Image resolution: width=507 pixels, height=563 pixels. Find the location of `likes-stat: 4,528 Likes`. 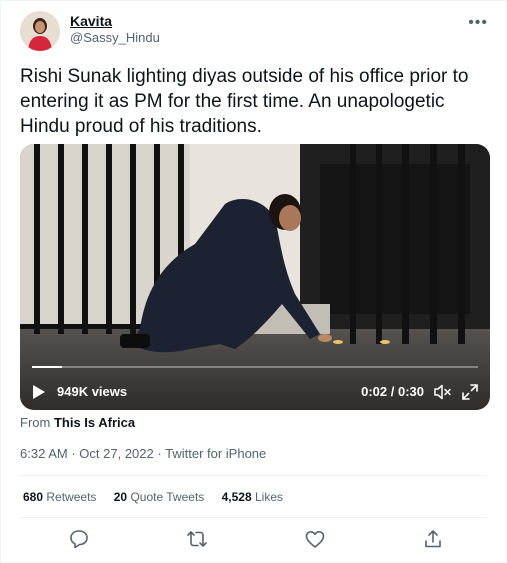

likes-stat: 4,528 Likes is located at coordinates (252, 497).